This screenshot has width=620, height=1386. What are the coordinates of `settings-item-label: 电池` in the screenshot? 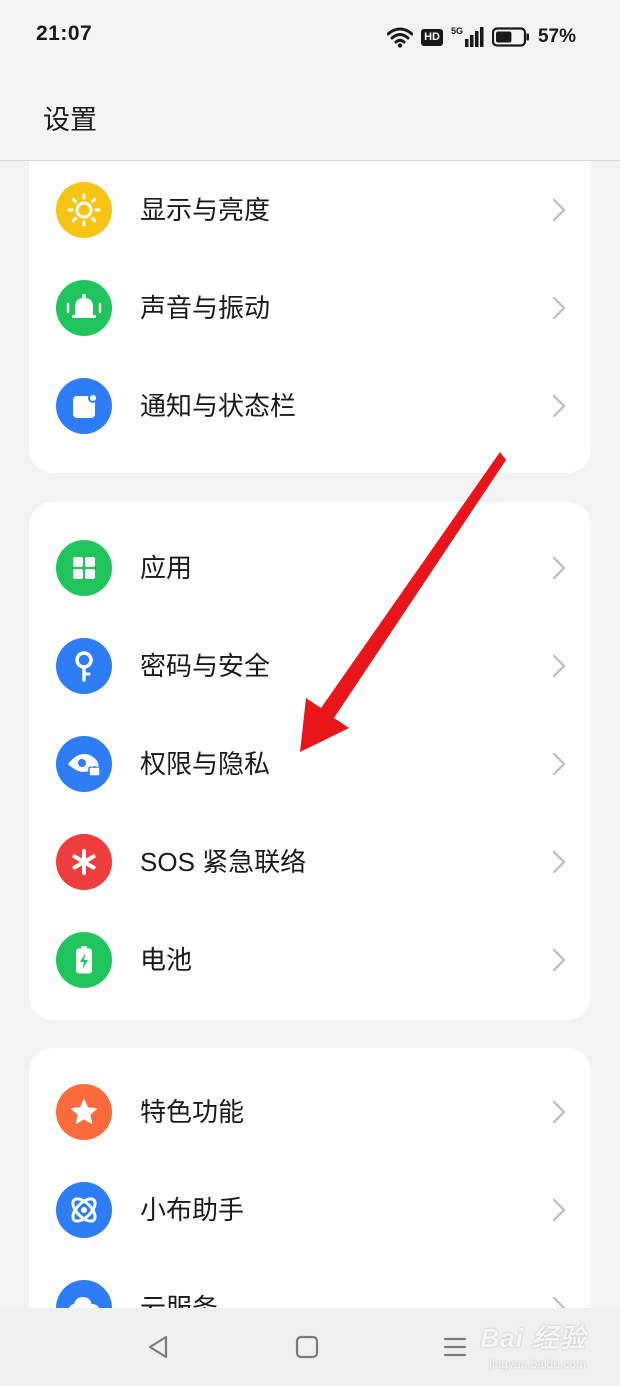 It's located at (166, 960).